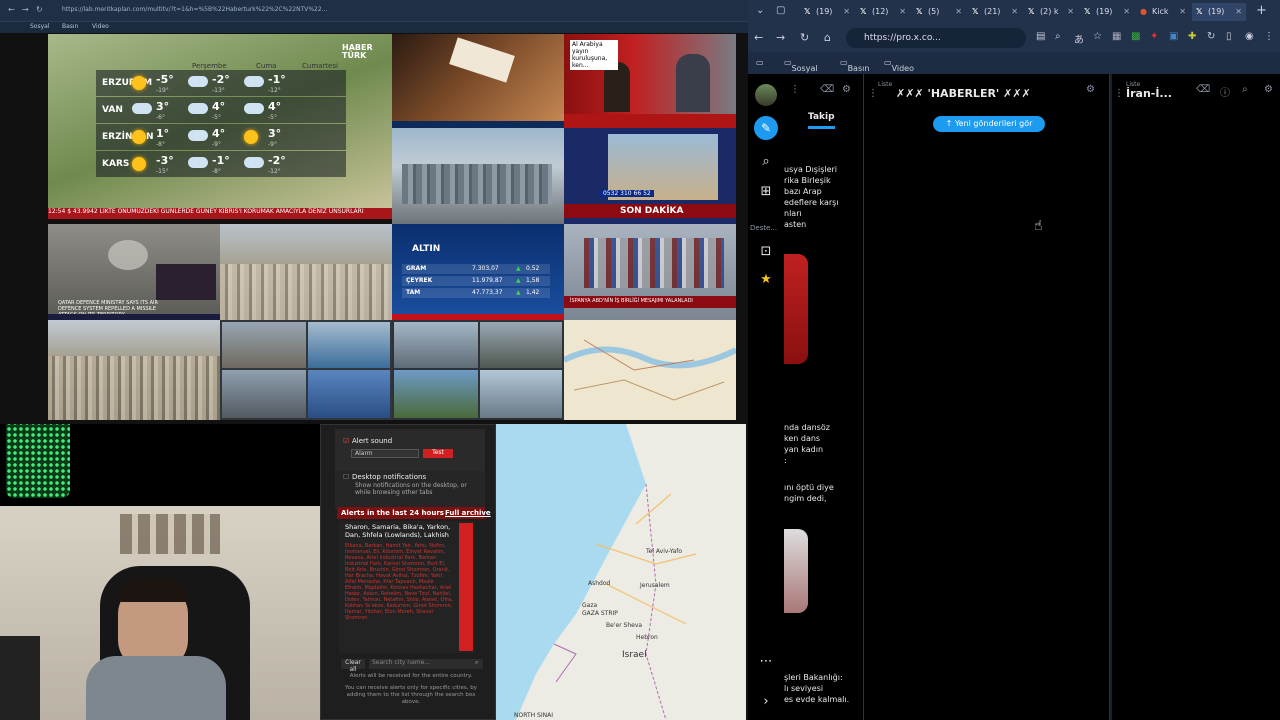 Image resolution: width=1280 pixels, height=720 pixels. Describe the element at coordinates (1058, 36) in the screenshot. I see `zoom-icon: ⌕` at that location.